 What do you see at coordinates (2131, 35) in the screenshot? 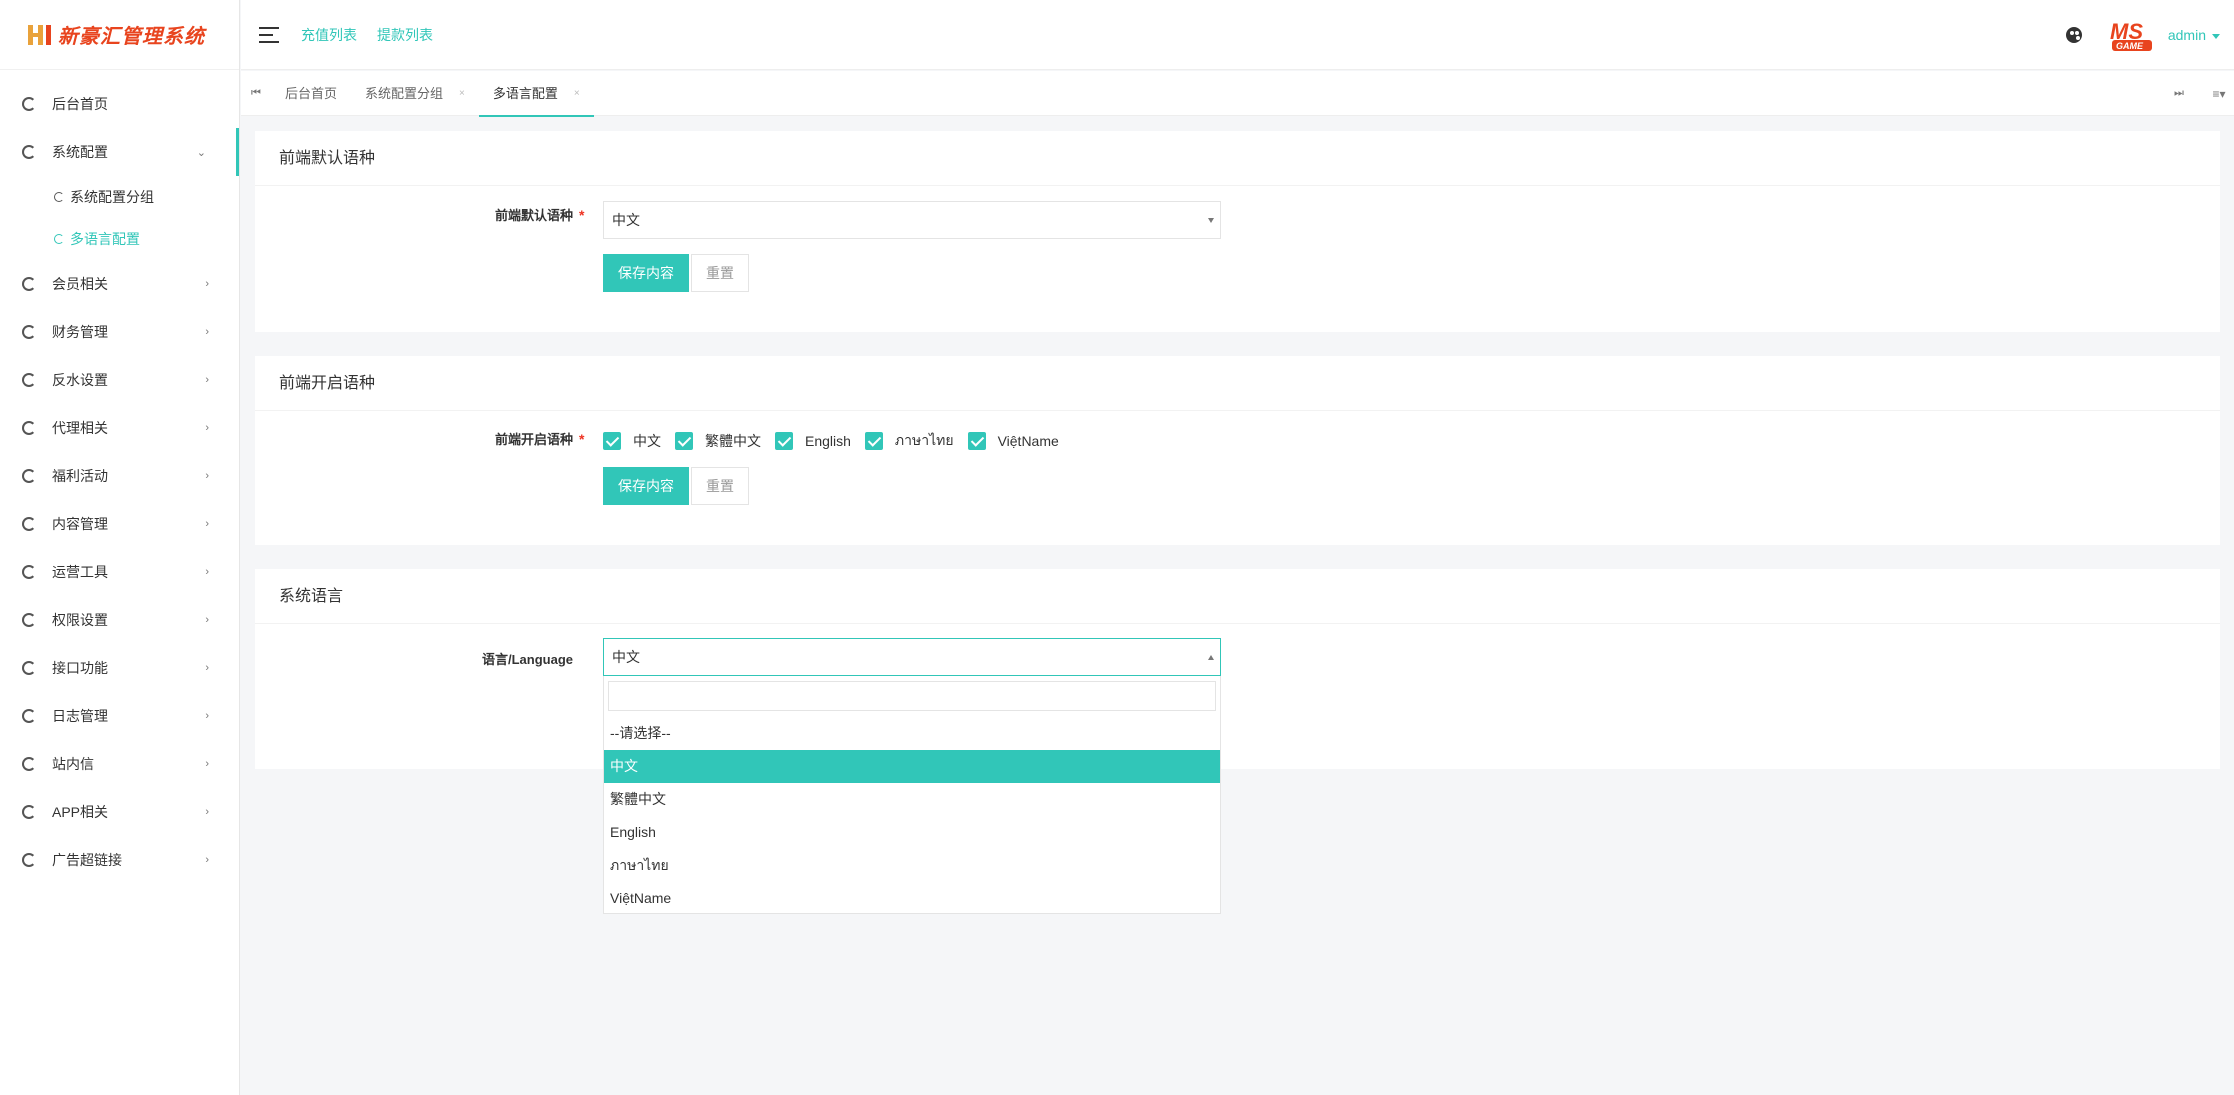
I see `avatar: MS GAME` at bounding box center [2131, 35].